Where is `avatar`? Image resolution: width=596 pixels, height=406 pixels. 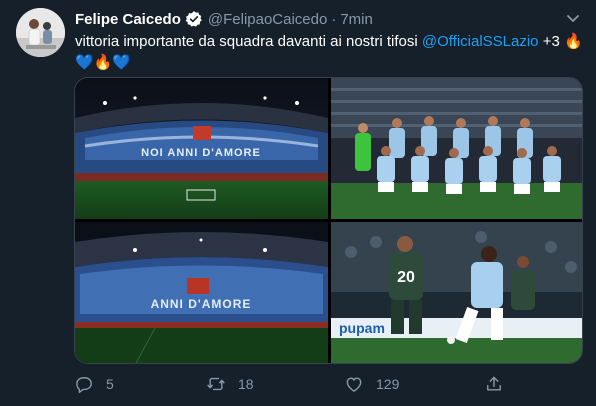
avatar is located at coordinates (40, 32).